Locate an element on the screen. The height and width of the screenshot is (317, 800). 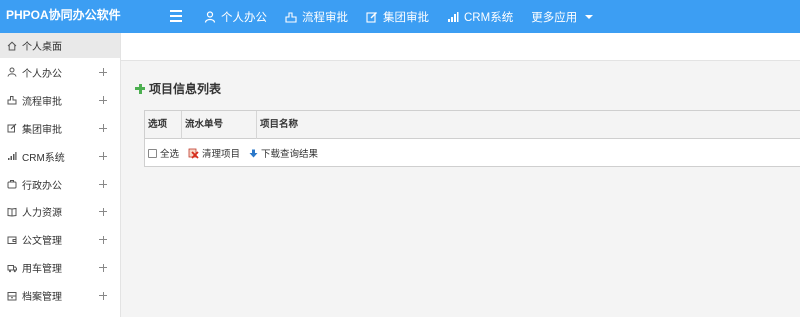
sidebar-item-admin: 行政办公 is located at coordinates (60, 185).